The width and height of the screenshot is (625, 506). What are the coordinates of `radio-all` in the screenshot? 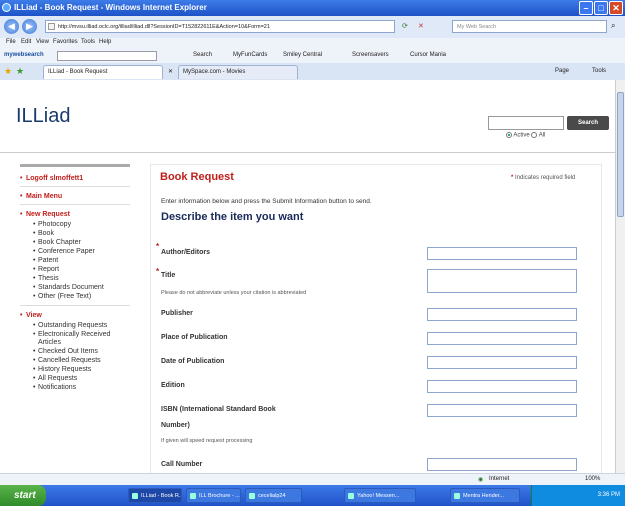 It's located at (534, 135).